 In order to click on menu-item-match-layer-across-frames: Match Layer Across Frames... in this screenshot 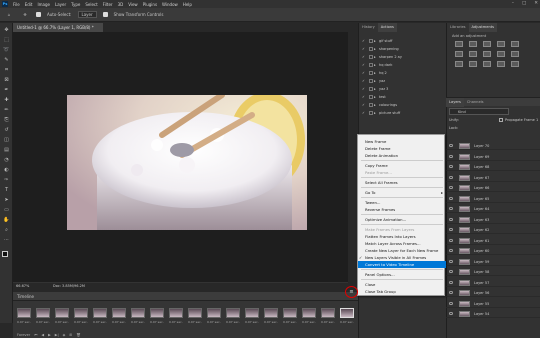, I will do `click(402, 243)`.